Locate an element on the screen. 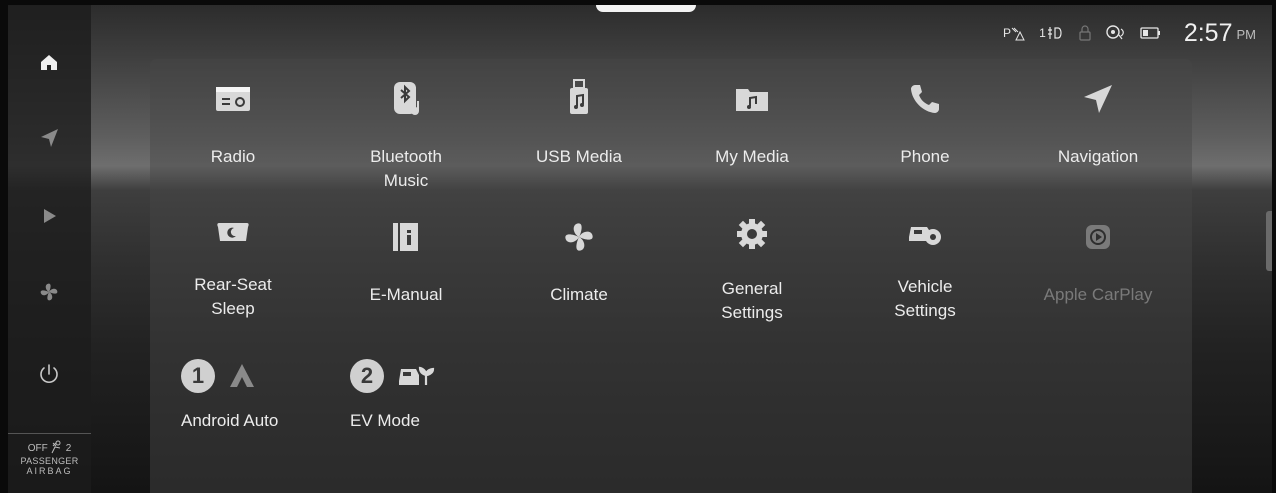 The width and height of the screenshot is (1276, 493). clock-time: 2:57 is located at coordinates (1208, 32).